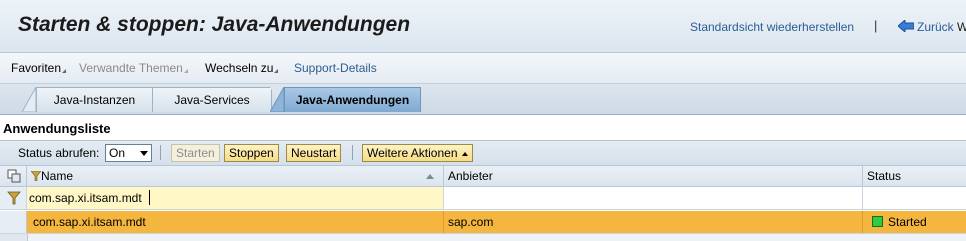  I want to click on table-header: Name Anbieter Status, so click(483, 176).